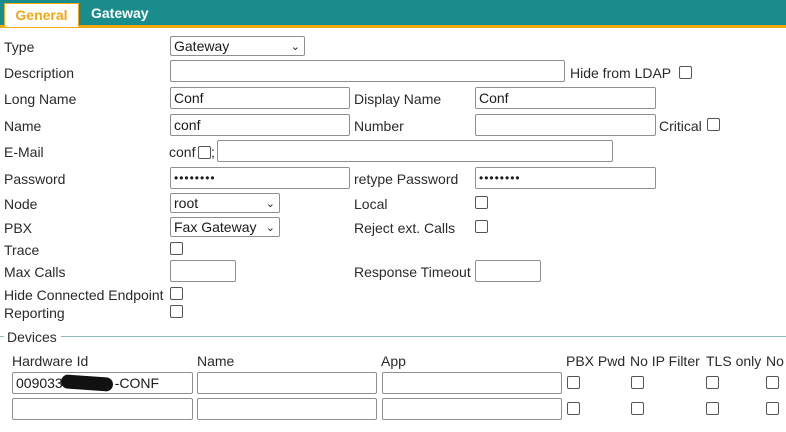  Describe the element at coordinates (84, 295) in the screenshot. I see `hide-connected-endpoint-label: Hide Connected Endpoint` at that location.